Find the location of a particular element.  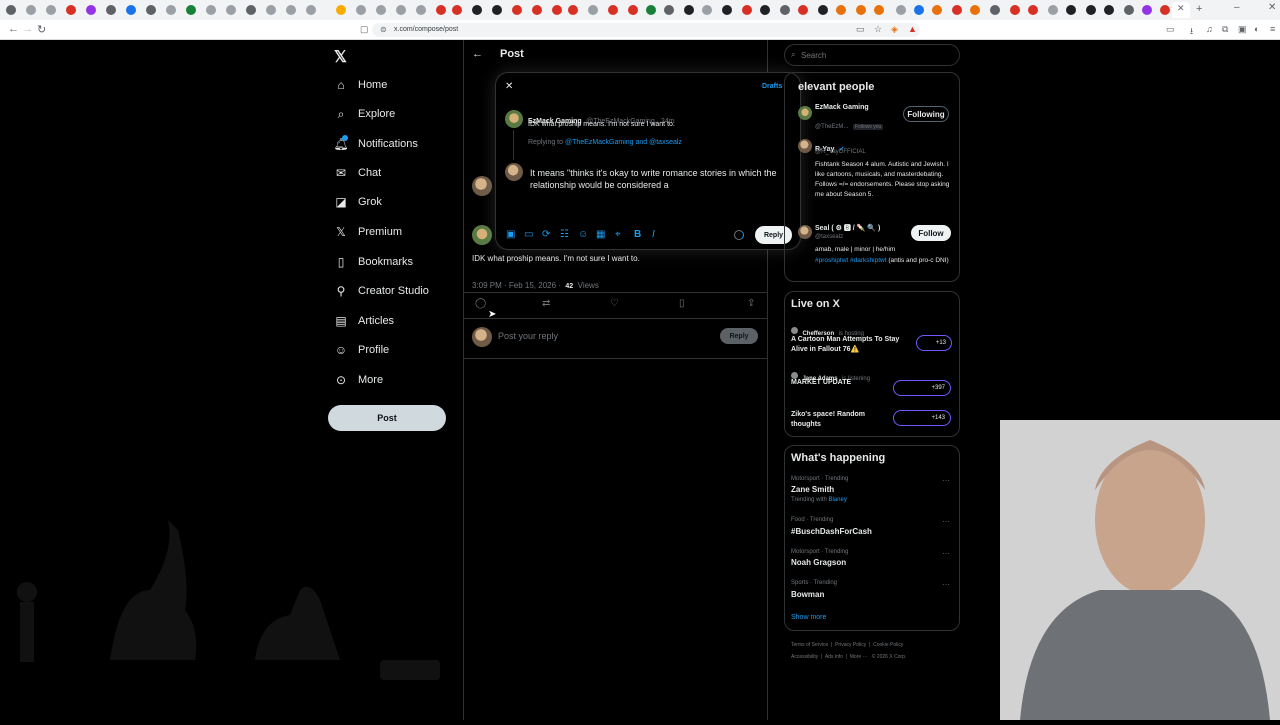

image-icon: ▣ is located at coordinates (510, 234).